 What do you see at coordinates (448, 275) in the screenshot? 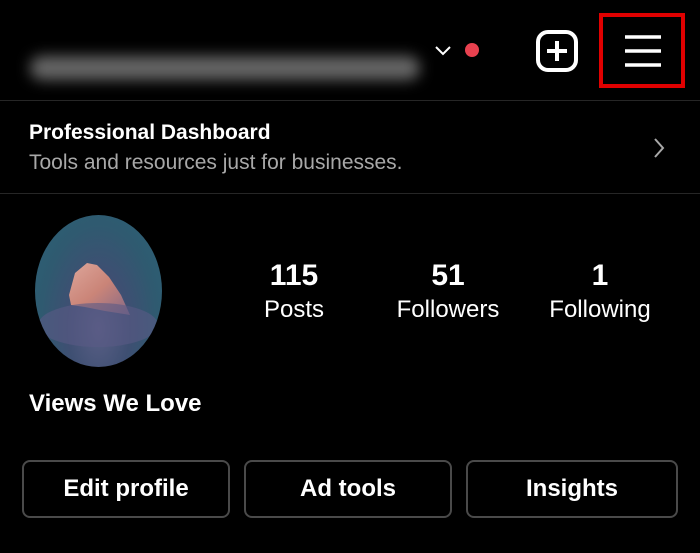
I see `stat-value: 51` at bounding box center [448, 275].